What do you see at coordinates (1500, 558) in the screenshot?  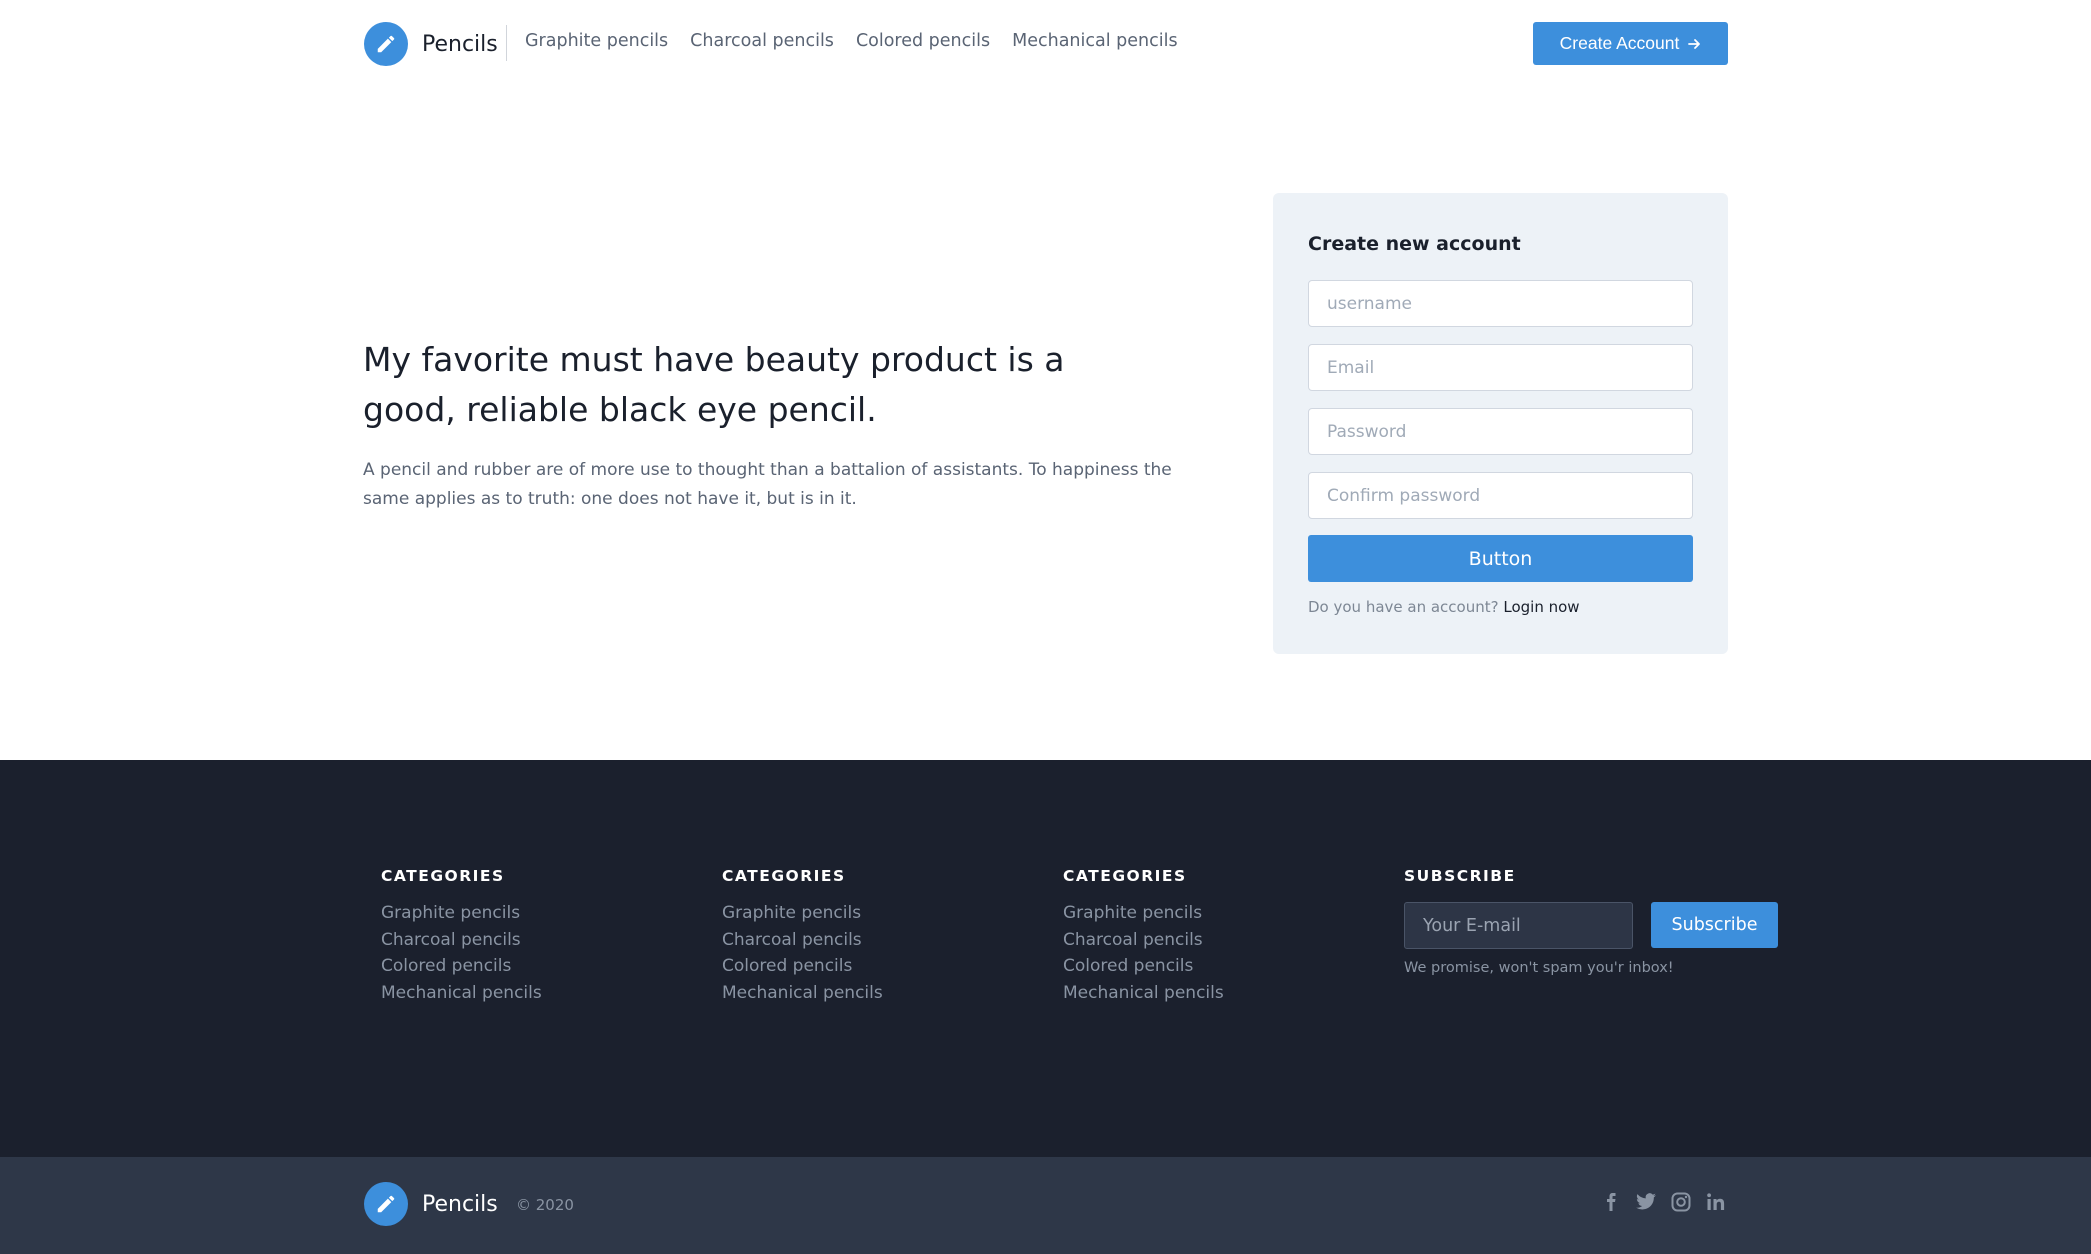 I see `signup-submit-button: Button` at bounding box center [1500, 558].